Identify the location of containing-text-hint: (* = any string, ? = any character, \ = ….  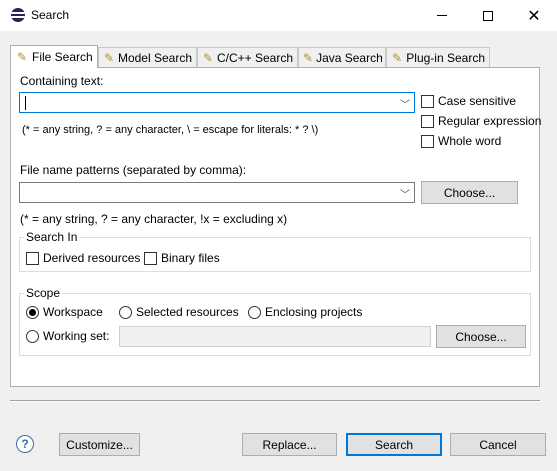
(170, 130).